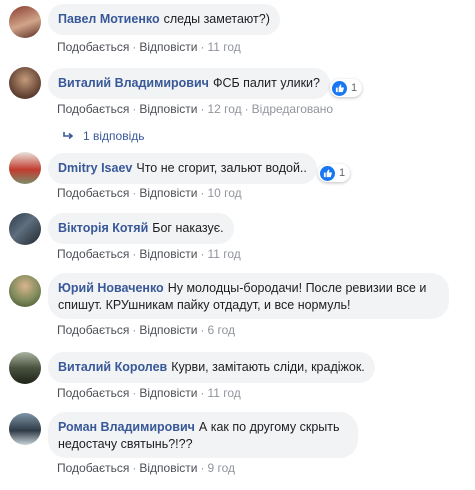 The width and height of the screenshot is (475, 490). What do you see at coordinates (216, 19) in the screenshot?
I see `comment-text: следы заметают?)` at bounding box center [216, 19].